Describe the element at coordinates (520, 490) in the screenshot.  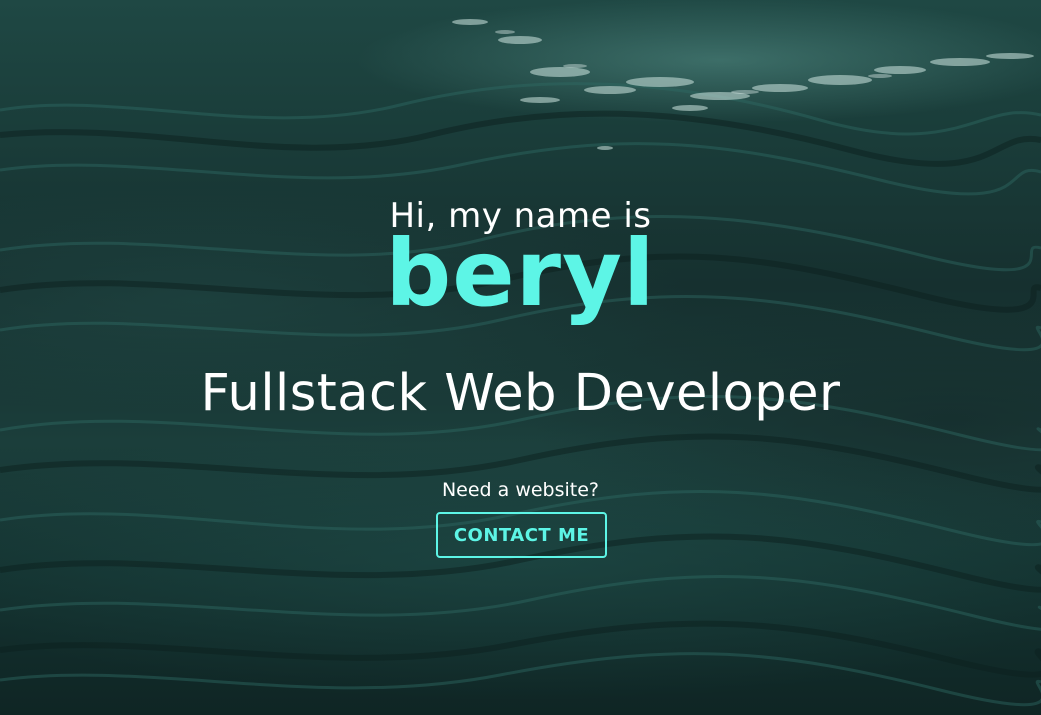
I see `website-prompt: Need a website?` at that location.